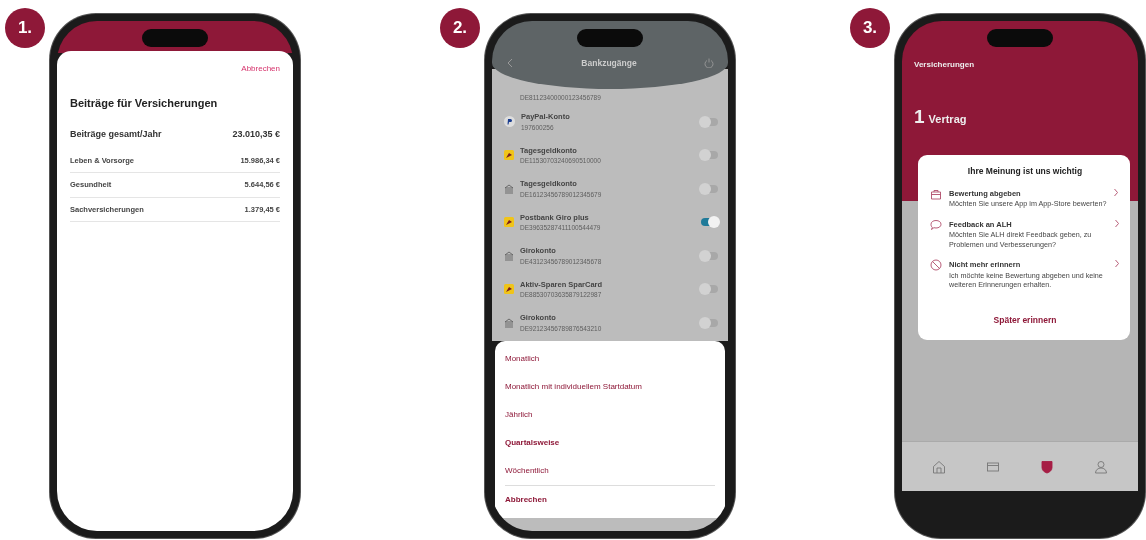 The height and width of the screenshot is (540, 1146). I want to click on screen-title: Bankzugänge, so click(609, 63).